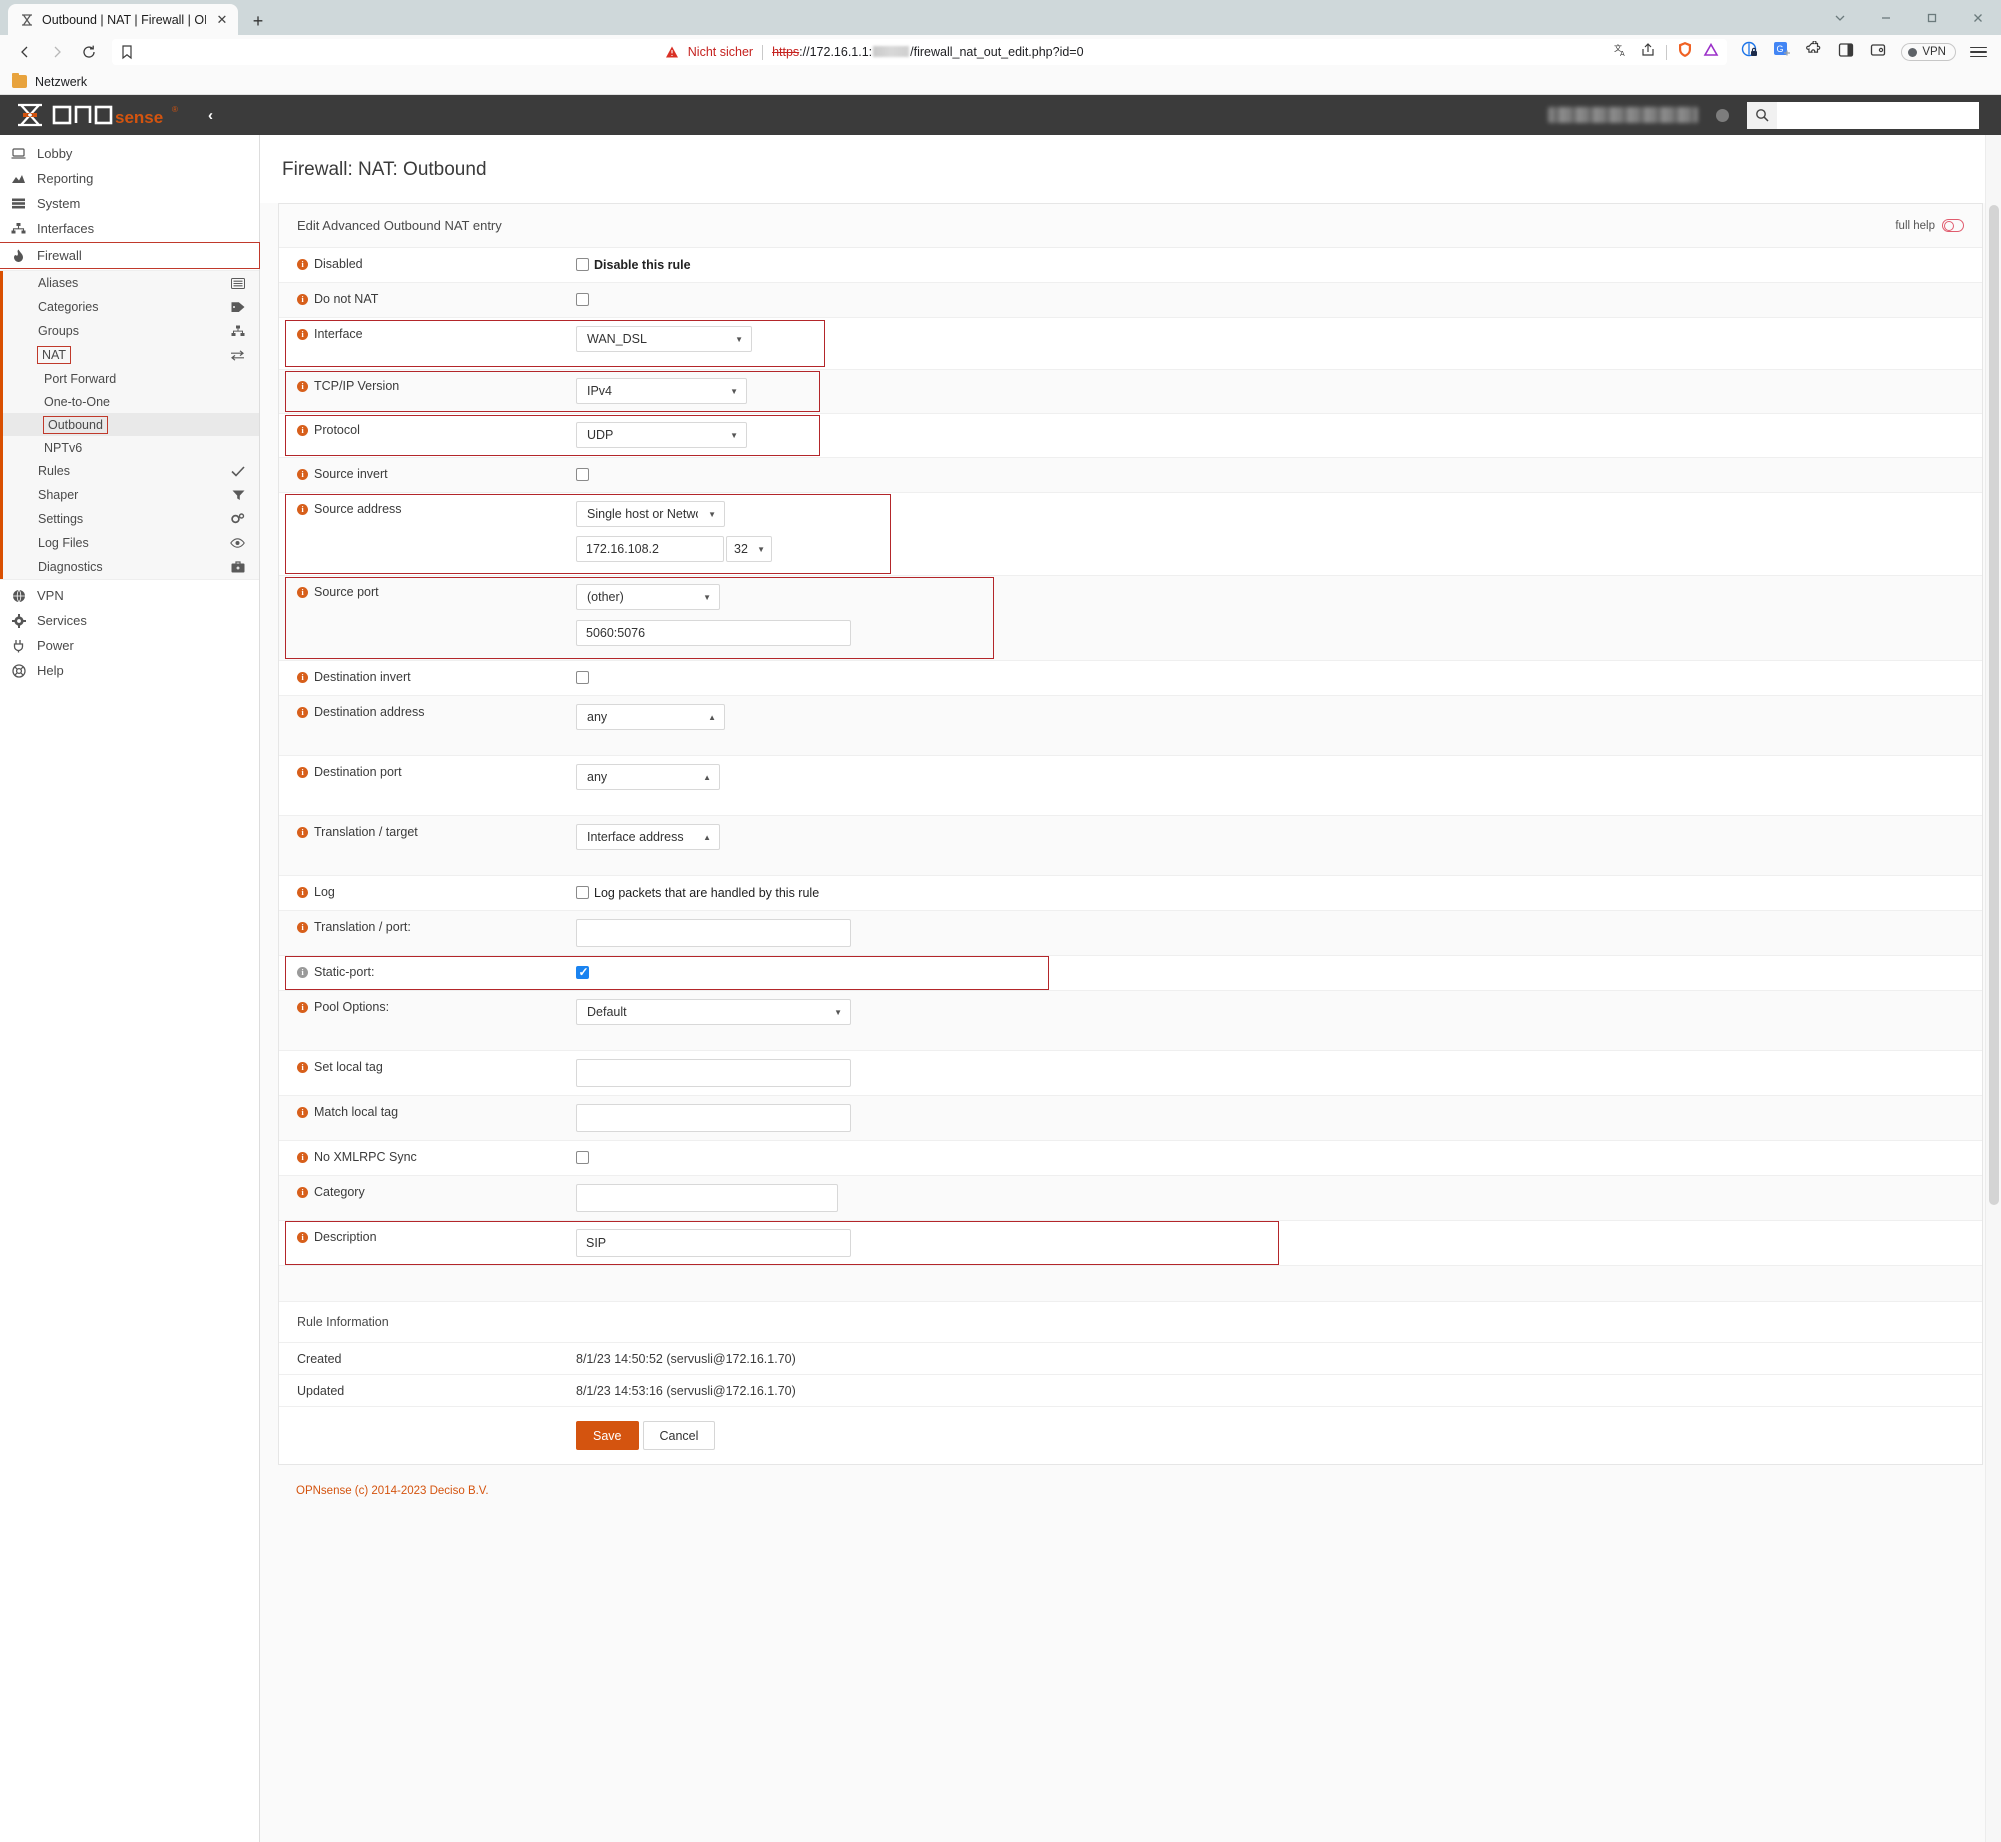 The height and width of the screenshot is (1842, 2001). I want to click on pool-options-select: Default ▼, so click(713, 1012).